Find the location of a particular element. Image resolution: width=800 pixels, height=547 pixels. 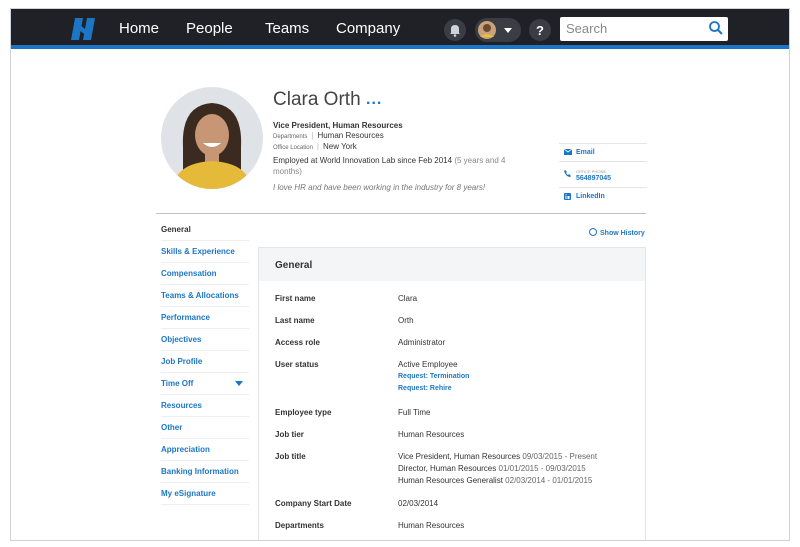

job-title-dates: 02/03/2014 - 01/01/2015 is located at coordinates (549, 480).